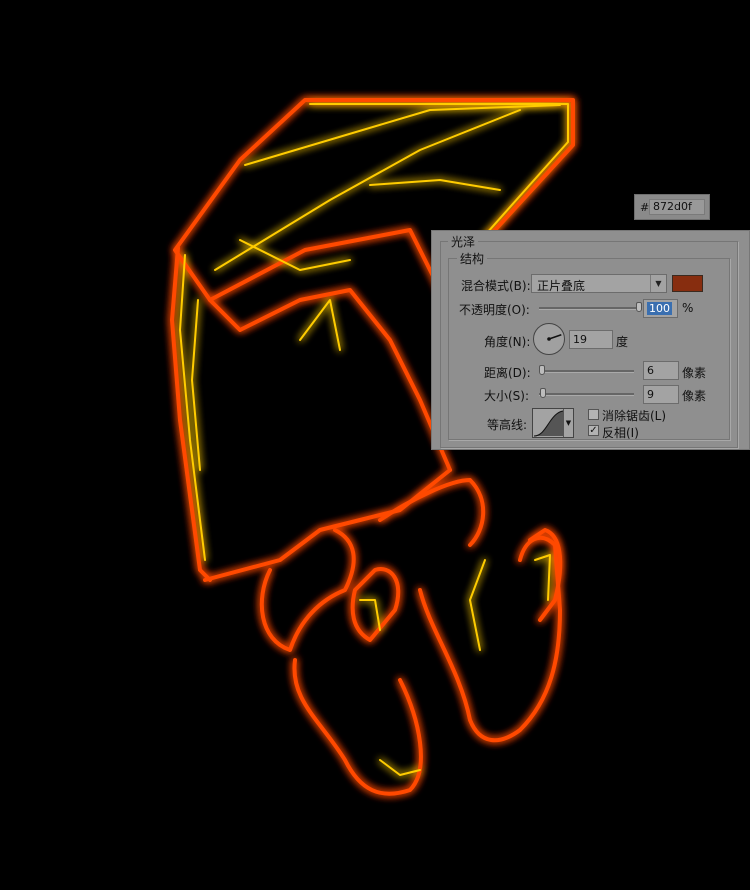  Describe the element at coordinates (496, 286) in the screenshot. I see `blend-mode-label: 混合模式(B):` at that location.